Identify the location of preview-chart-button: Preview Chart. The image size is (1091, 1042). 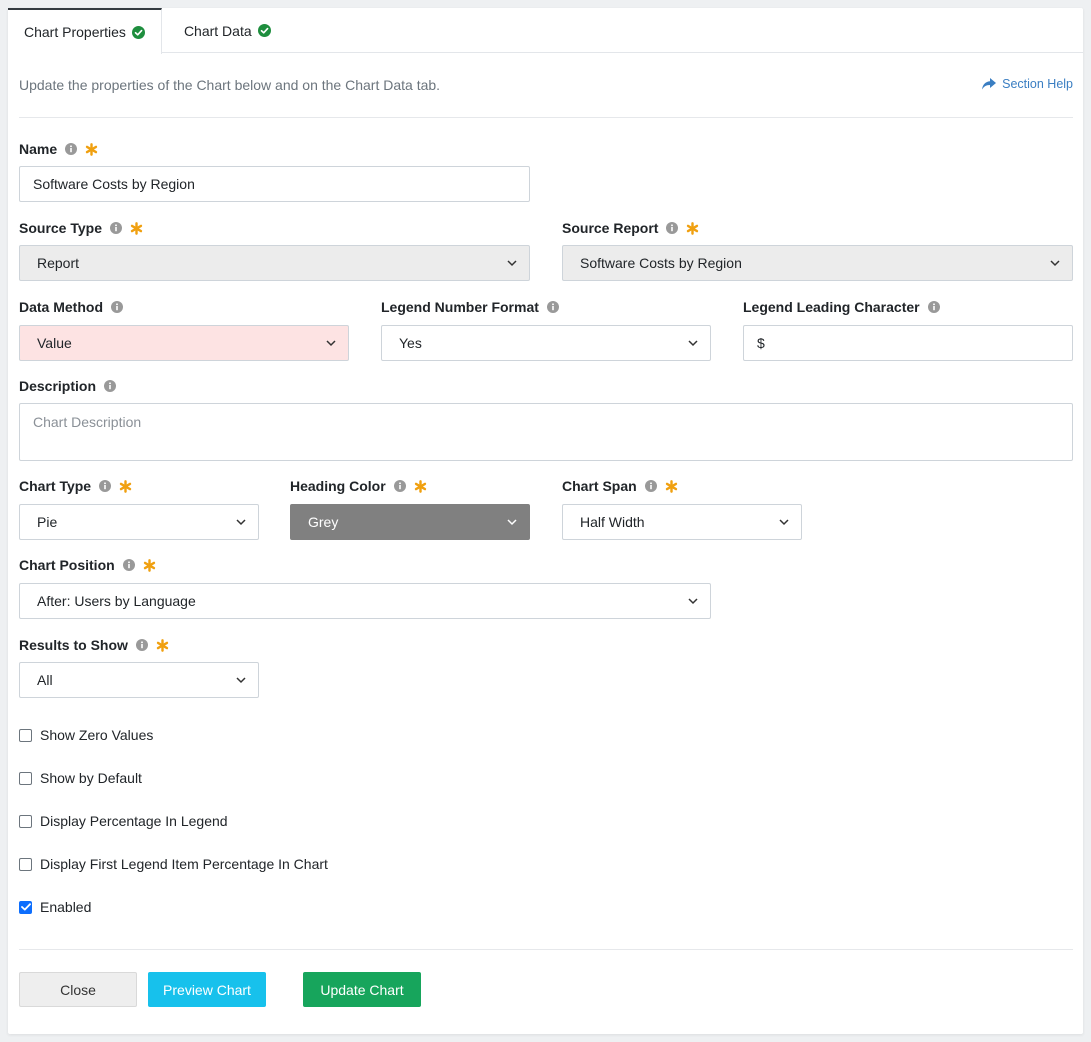
(207, 989).